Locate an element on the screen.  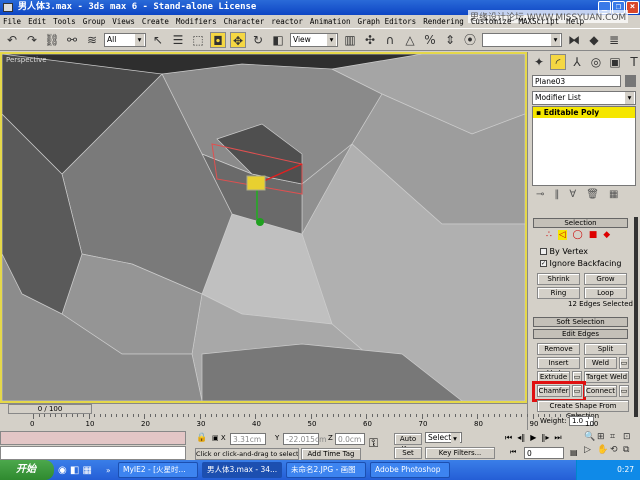
manipulate-icon: ✣ is located at coordinates (370, 40).